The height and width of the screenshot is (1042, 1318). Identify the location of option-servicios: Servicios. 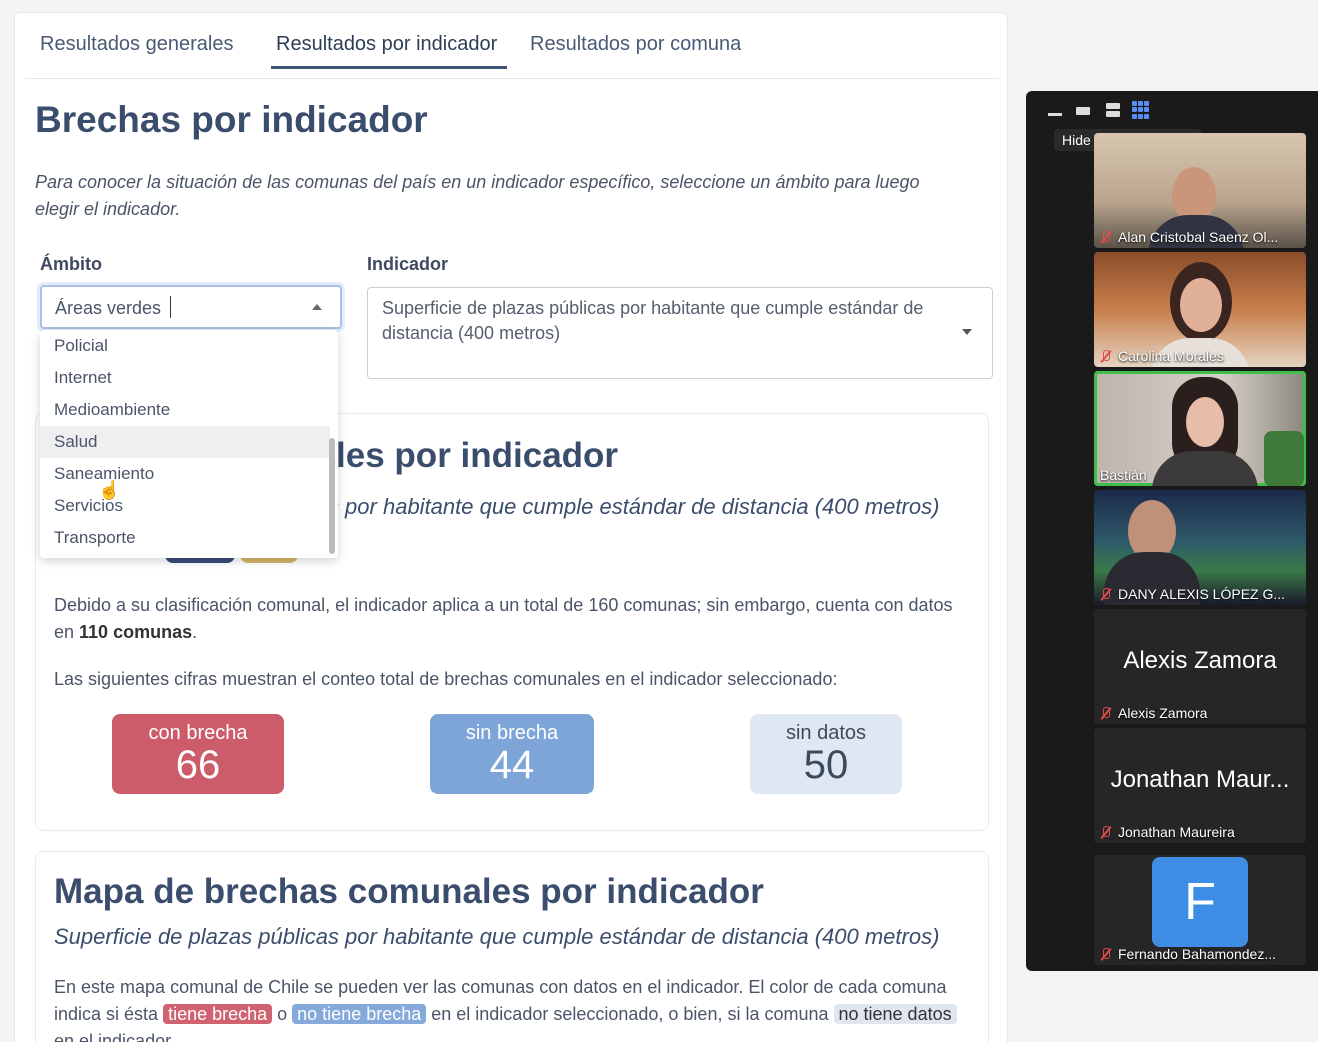
(185, 506).